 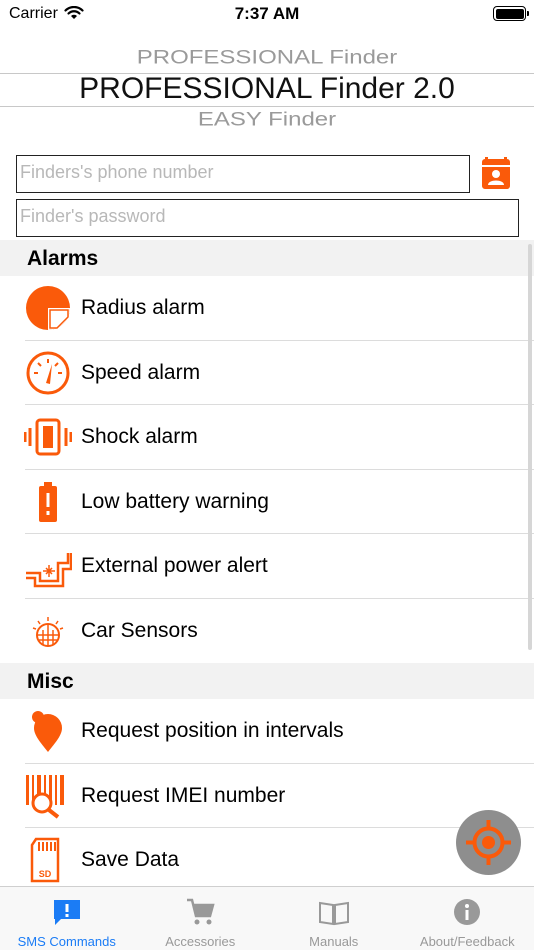 I want to click on crosshair-icon, so click(x=488, y=842).